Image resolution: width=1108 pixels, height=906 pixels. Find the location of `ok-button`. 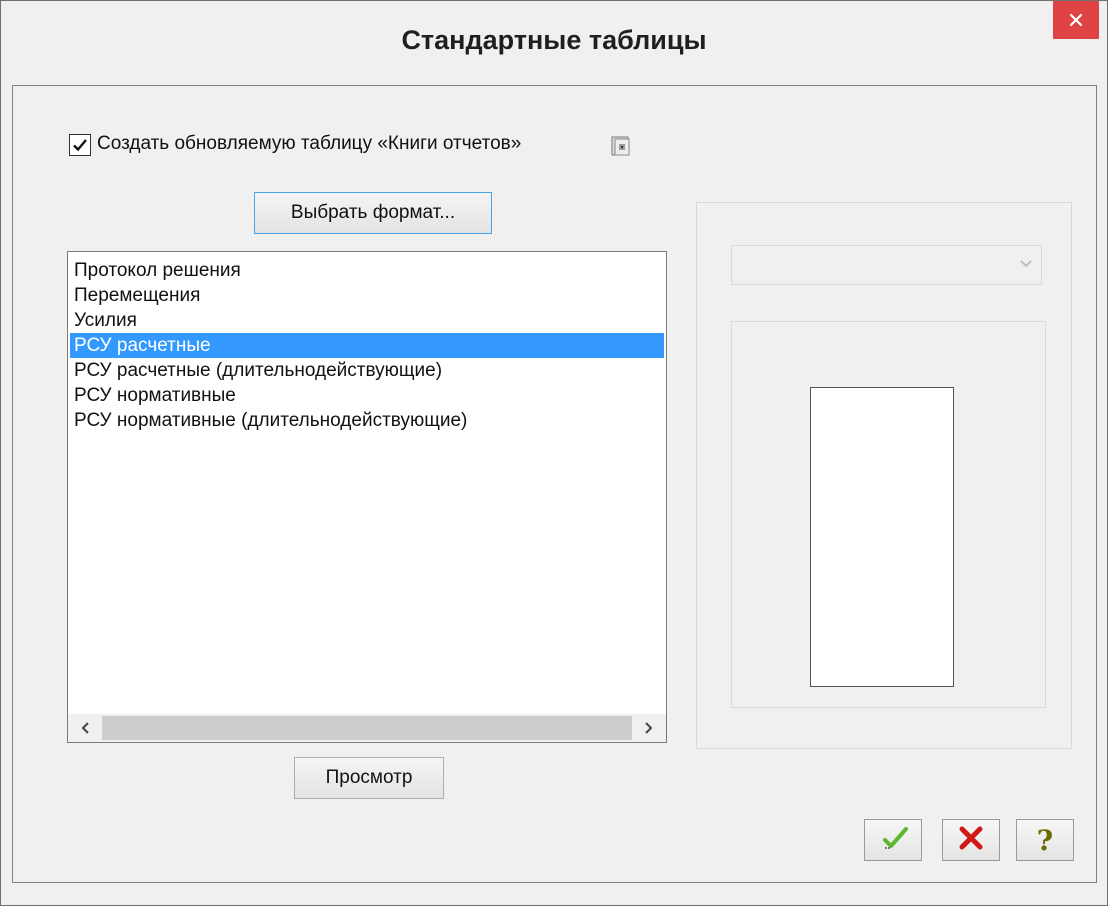

ok-button is located at coordinates (893, 840).